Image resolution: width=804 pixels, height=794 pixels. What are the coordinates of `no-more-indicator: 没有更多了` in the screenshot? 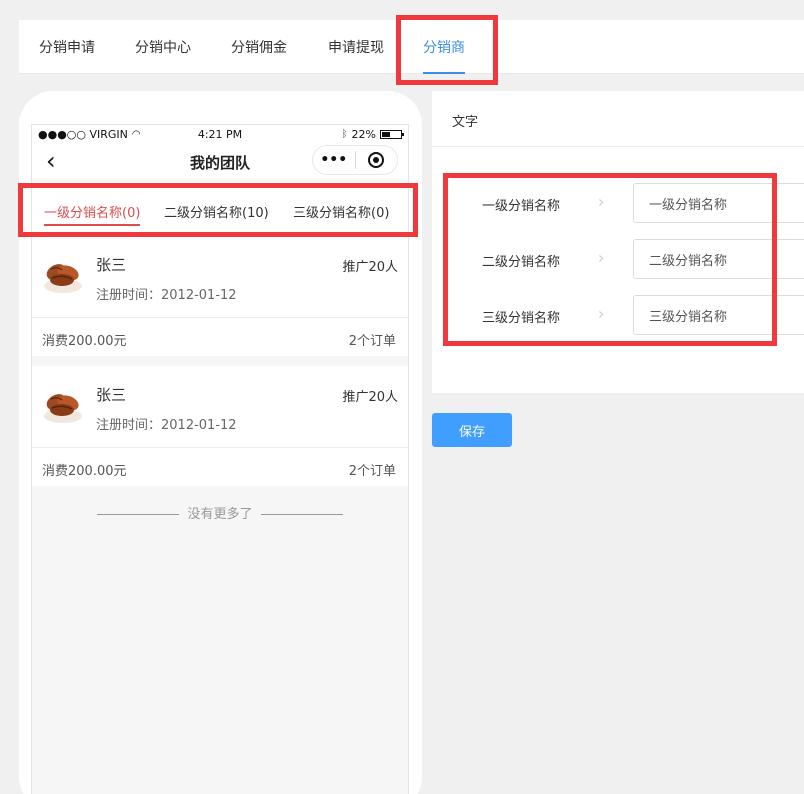 It's located at (220, 512).